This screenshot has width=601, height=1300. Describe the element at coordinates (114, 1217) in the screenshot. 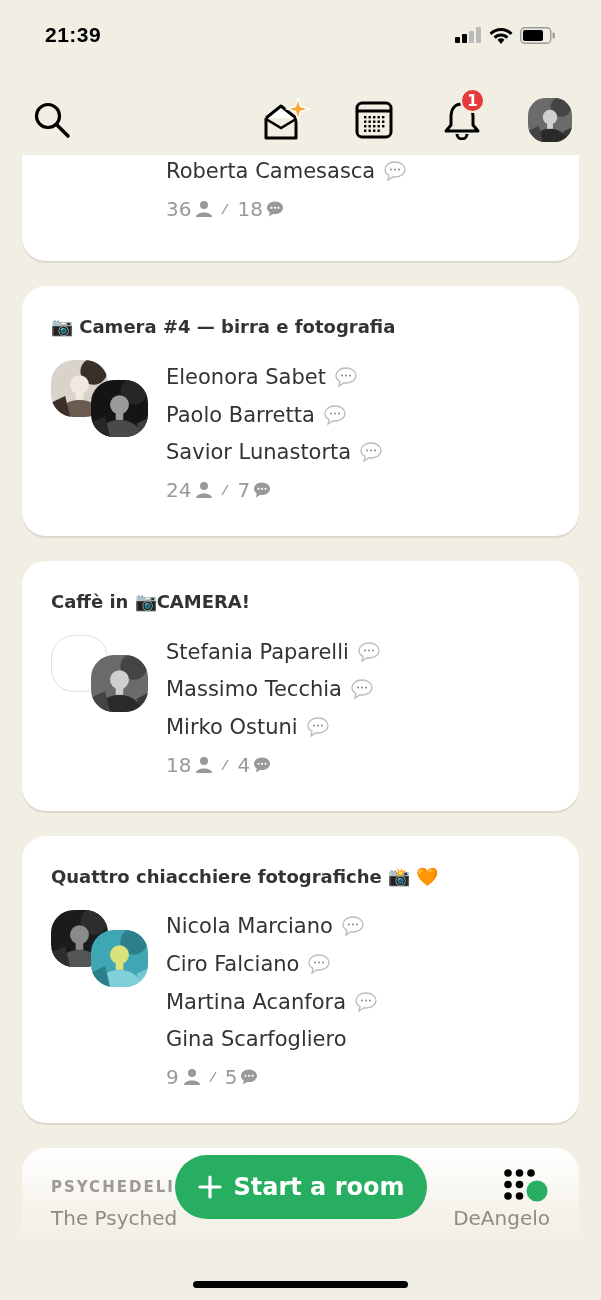

I see `room-title: The Psyched` at that location.